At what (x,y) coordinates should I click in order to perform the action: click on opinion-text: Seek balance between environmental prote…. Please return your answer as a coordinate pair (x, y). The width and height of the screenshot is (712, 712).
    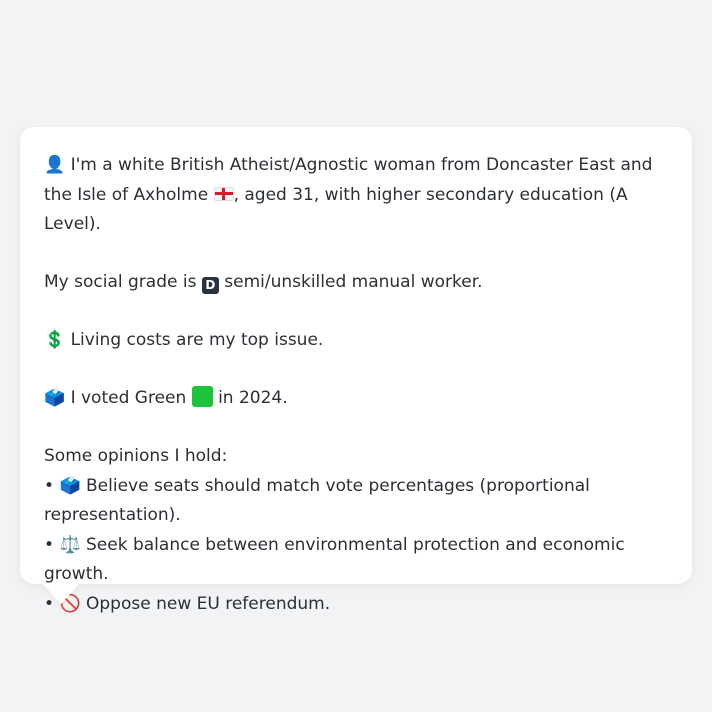
    Looking at the image, I should click on (334, 559).